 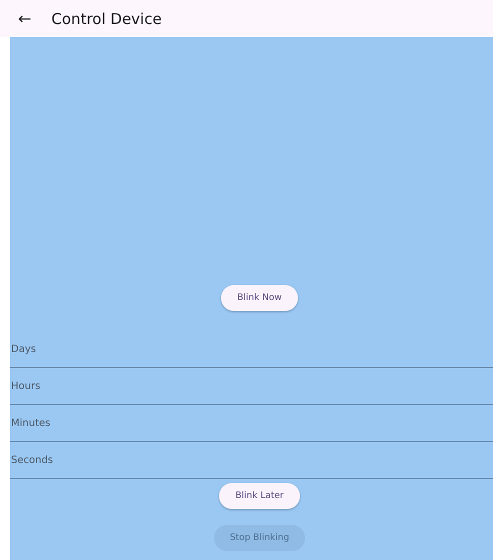 I want to click on input-field: Days, so click(x=251, y=349).